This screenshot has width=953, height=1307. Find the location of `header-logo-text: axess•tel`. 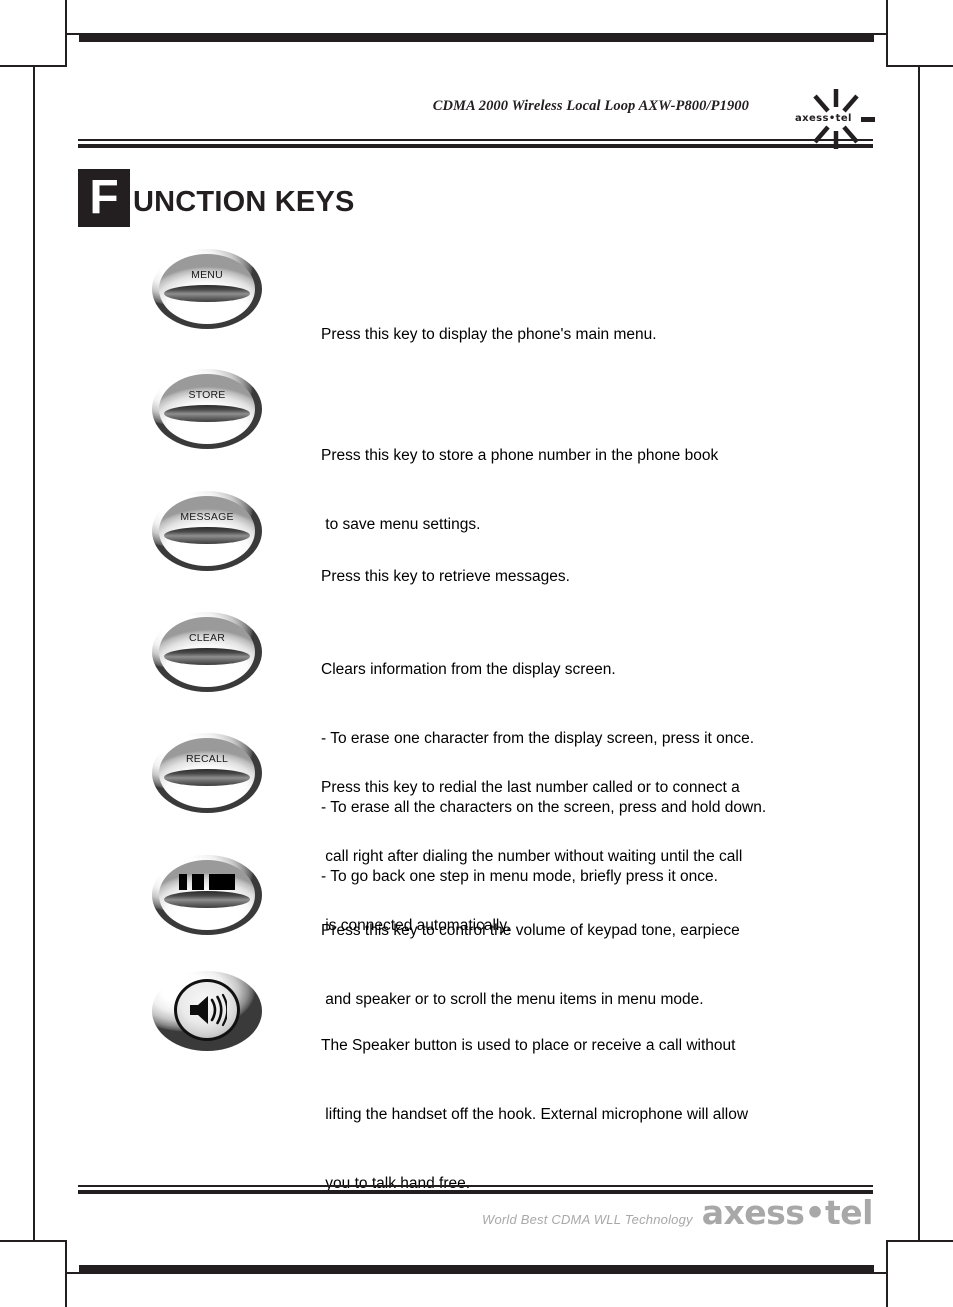

header-logo-text: axess•tel is located at coordinates (823, 118).